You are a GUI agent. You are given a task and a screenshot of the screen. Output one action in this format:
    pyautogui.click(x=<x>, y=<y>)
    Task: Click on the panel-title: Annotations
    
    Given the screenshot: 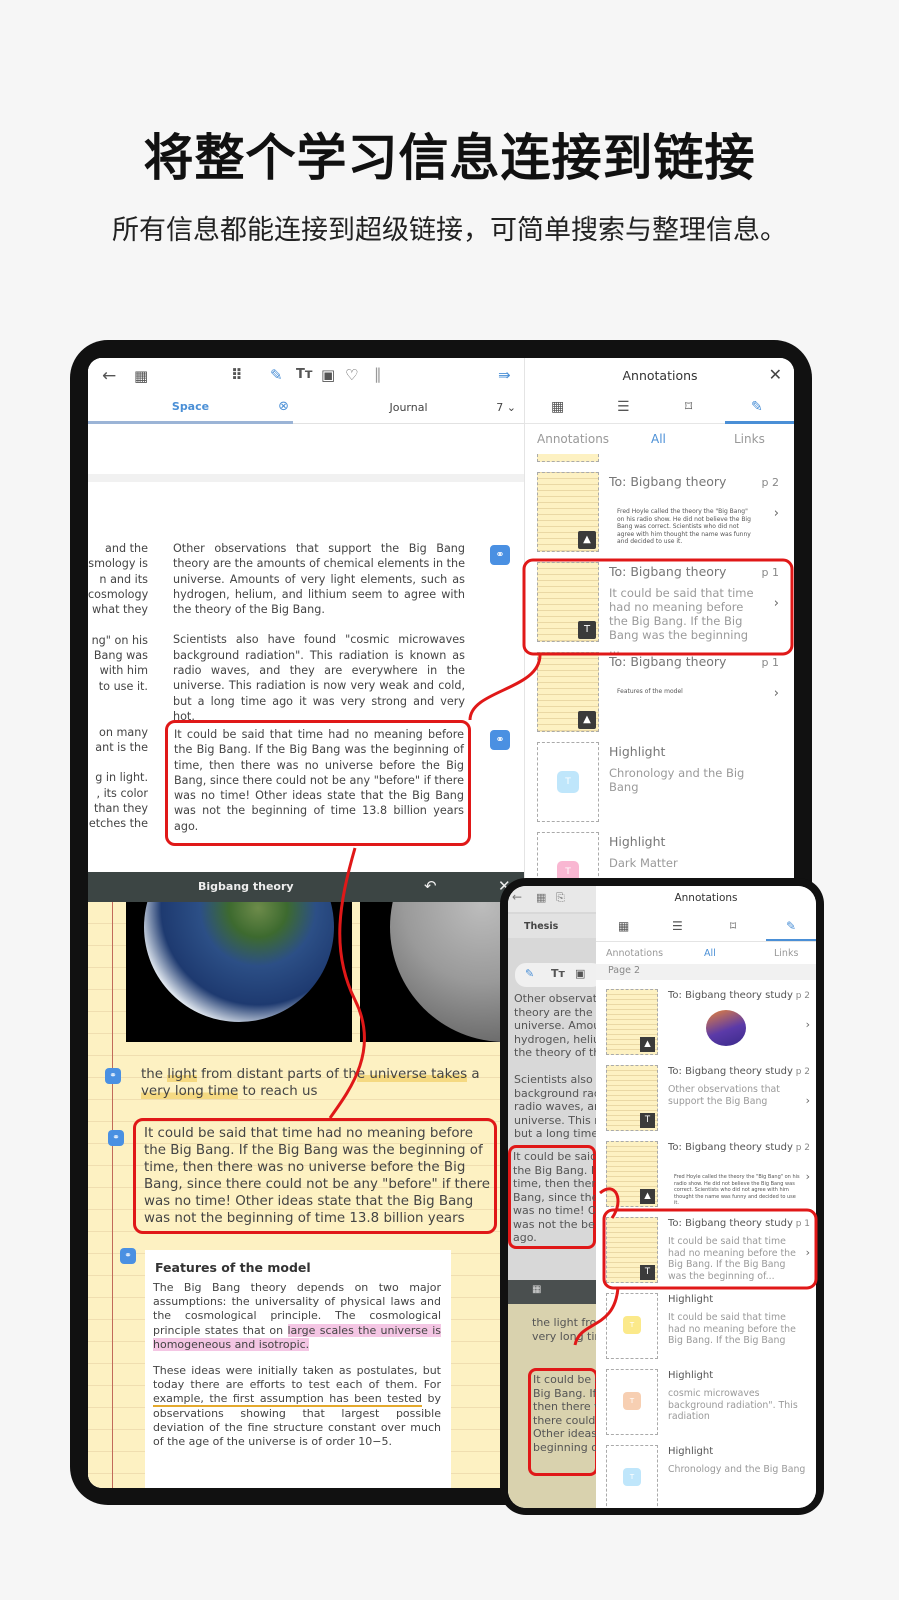 What is the action you would take?
    pyautogui.click(x=660, y=375)
    